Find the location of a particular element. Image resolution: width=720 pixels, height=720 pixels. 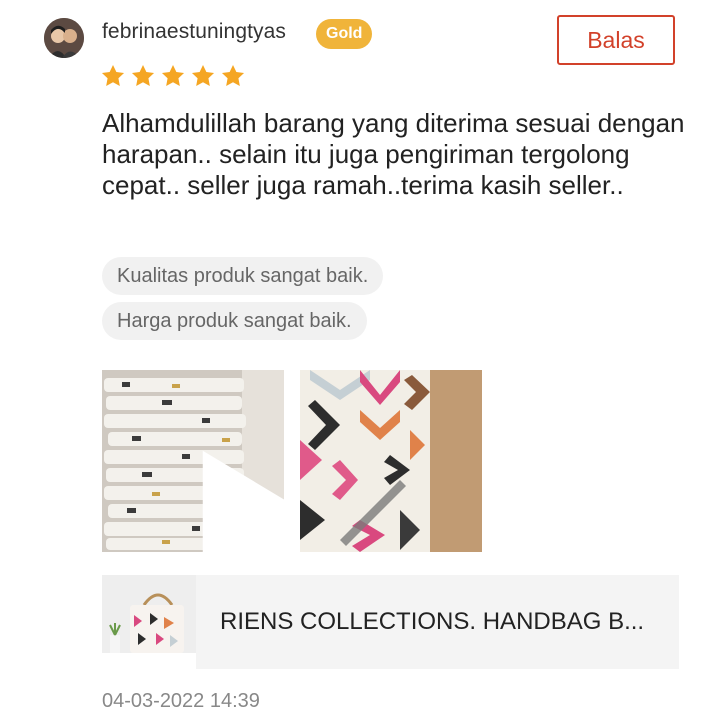

product-thumbnail is located at coordinates (149, 622).